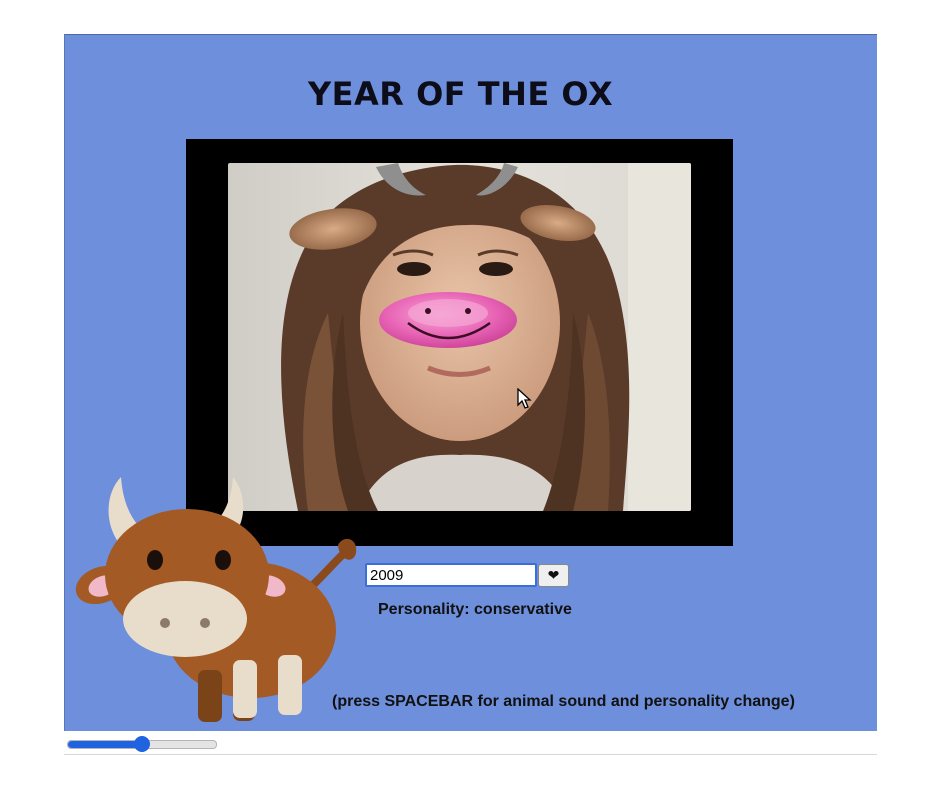 Image resolution: width=940 pixels, height=788 pixels. I want to click on slider-bar, so click(470, 743).